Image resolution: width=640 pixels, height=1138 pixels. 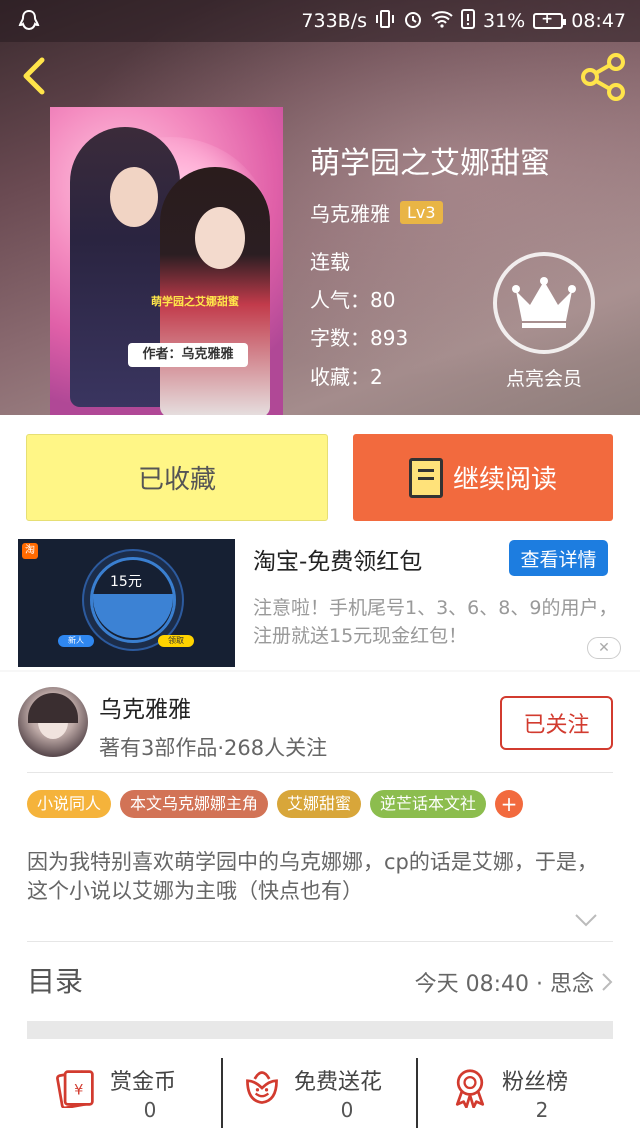 I want to click on sim-alert-icon, so click(x=468, y=21).